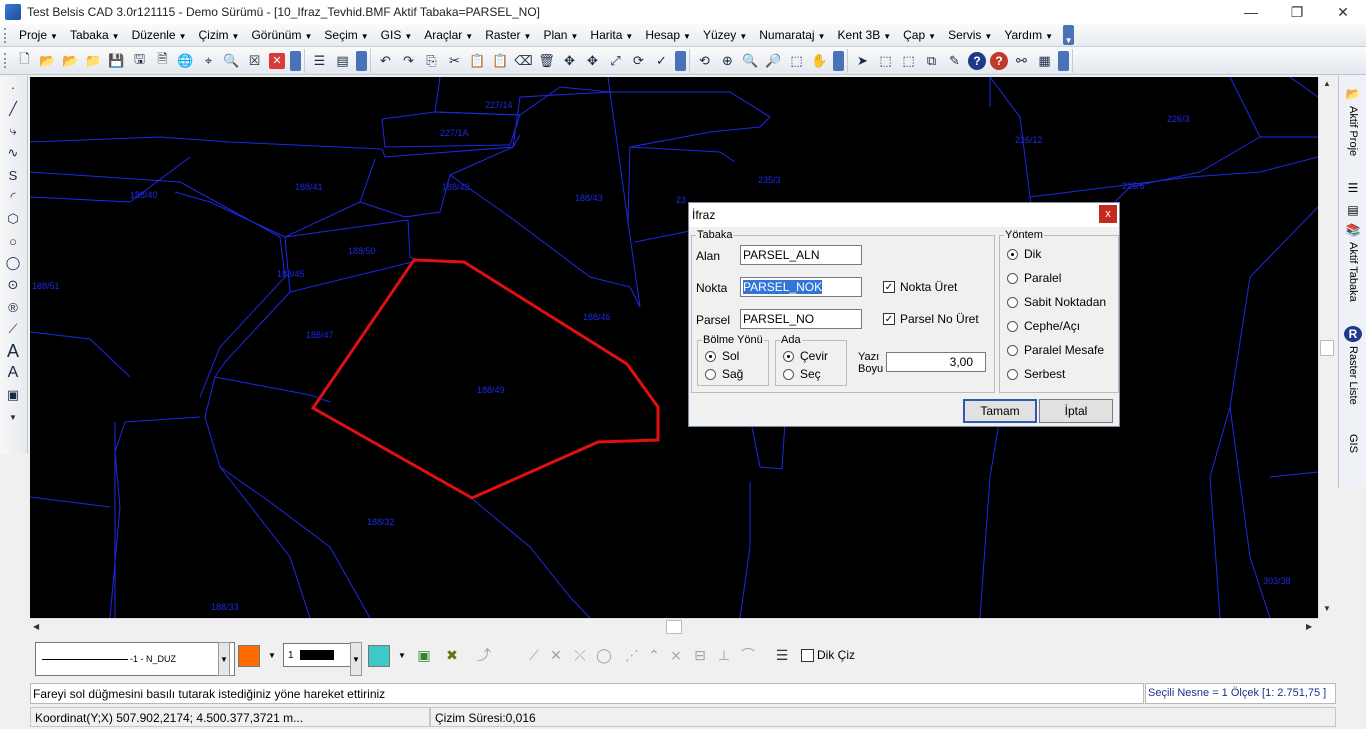 The width and height of the screenshot is (1366, 729). Describe the element at coordinates (281, 35) in the screenshot. I see `menu-gorunum: Görünüm ▼` at that location.